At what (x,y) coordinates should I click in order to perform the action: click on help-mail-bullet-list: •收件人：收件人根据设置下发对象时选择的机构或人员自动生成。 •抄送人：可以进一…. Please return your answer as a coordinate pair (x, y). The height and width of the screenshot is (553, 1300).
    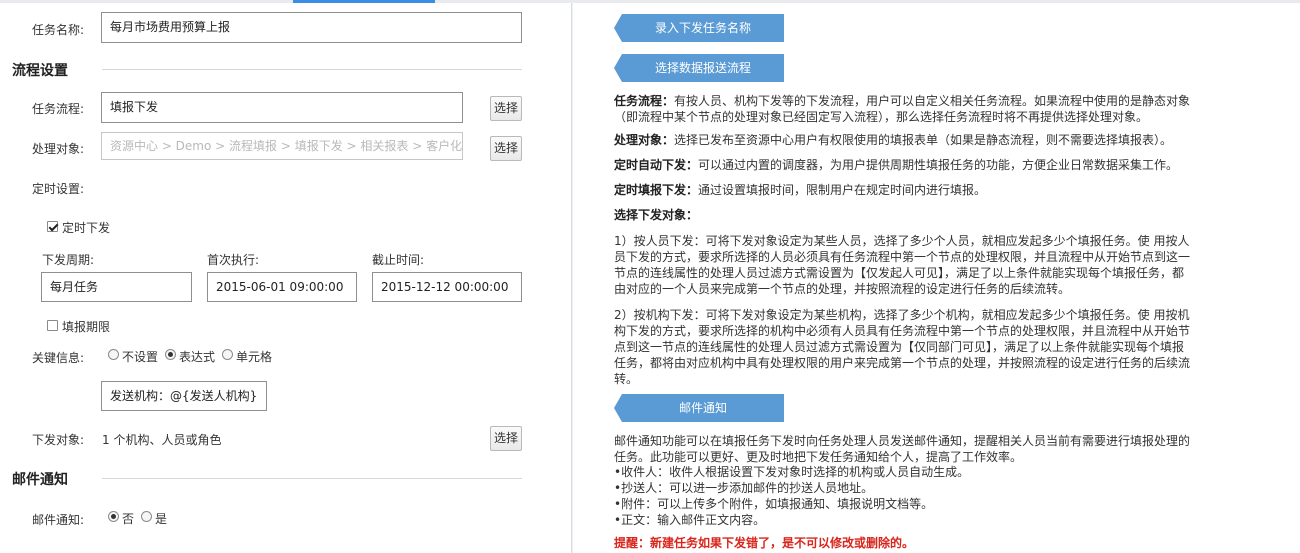
    Looking at the image, I should click on (904, 496).